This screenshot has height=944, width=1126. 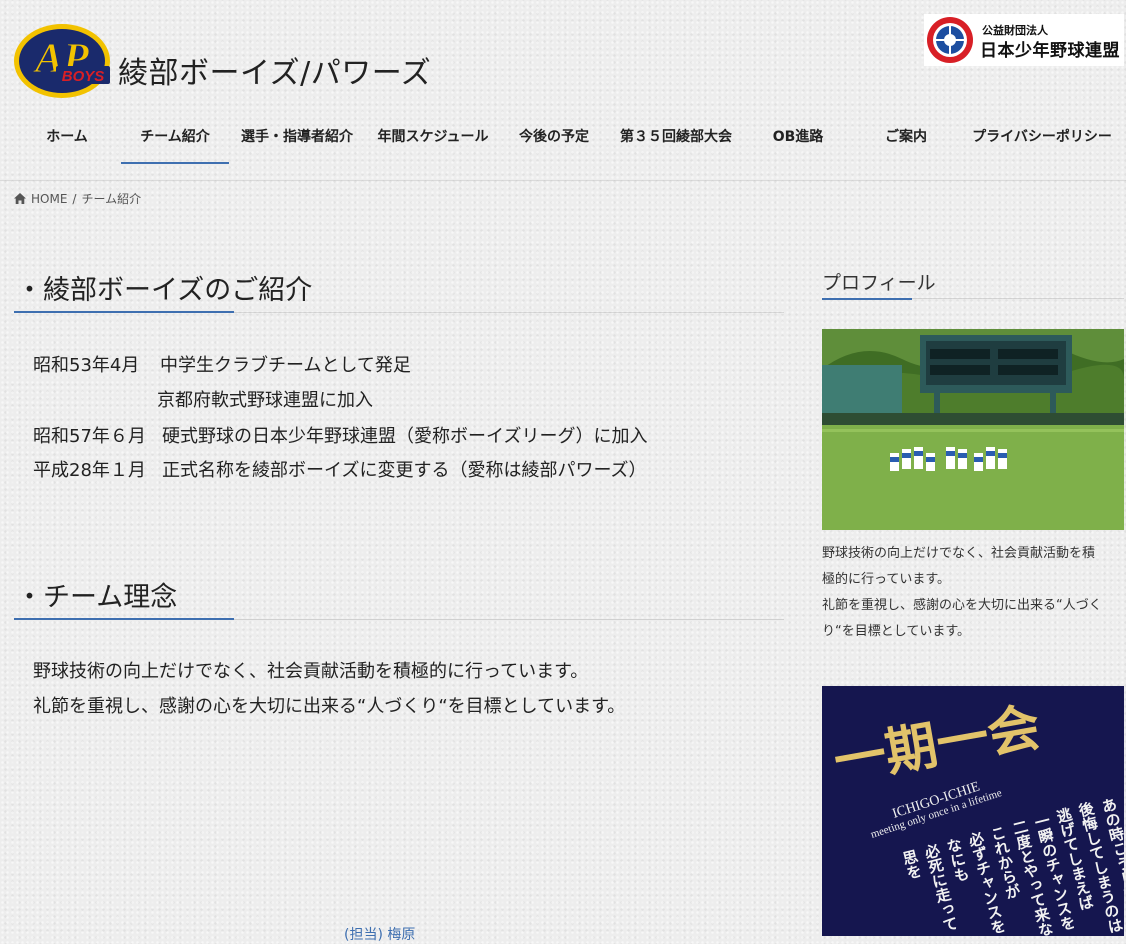 I want to click on sidebar-profile-line: 礼節を重視し、感謝の心を大切に出来る“人づく, so click(x=962, y=605).